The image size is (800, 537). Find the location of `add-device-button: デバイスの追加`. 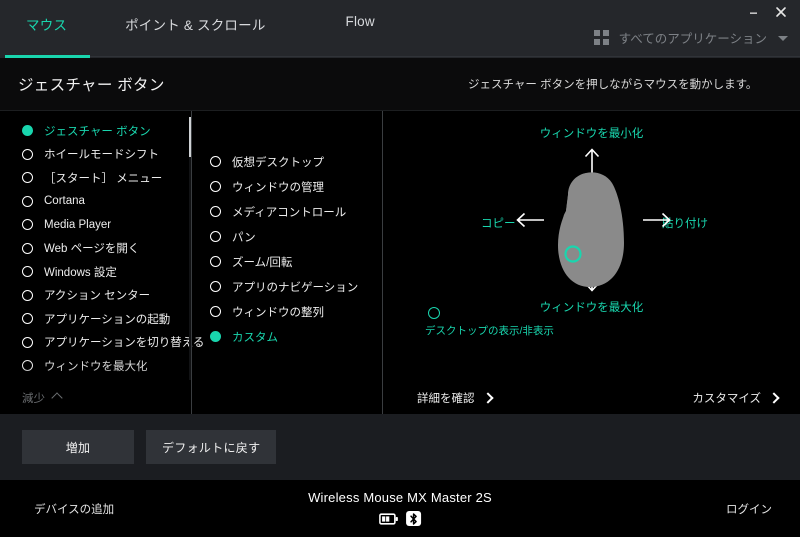

add-device-button: デバイスの追加 is located at coordinates (74, 509).